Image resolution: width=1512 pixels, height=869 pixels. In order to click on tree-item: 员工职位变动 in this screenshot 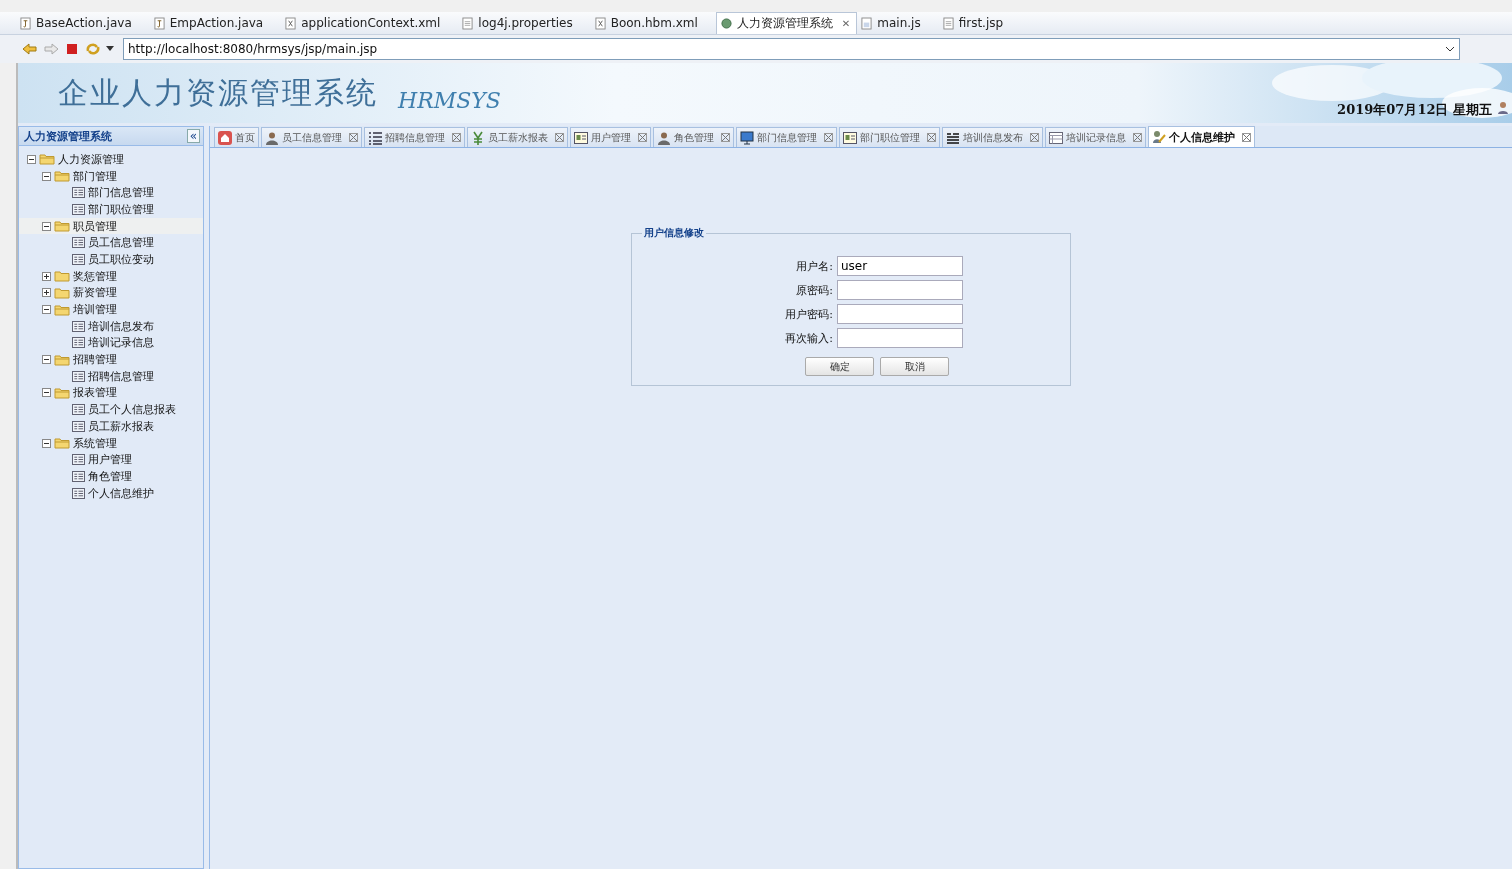, I will do `click(111, 259)`.